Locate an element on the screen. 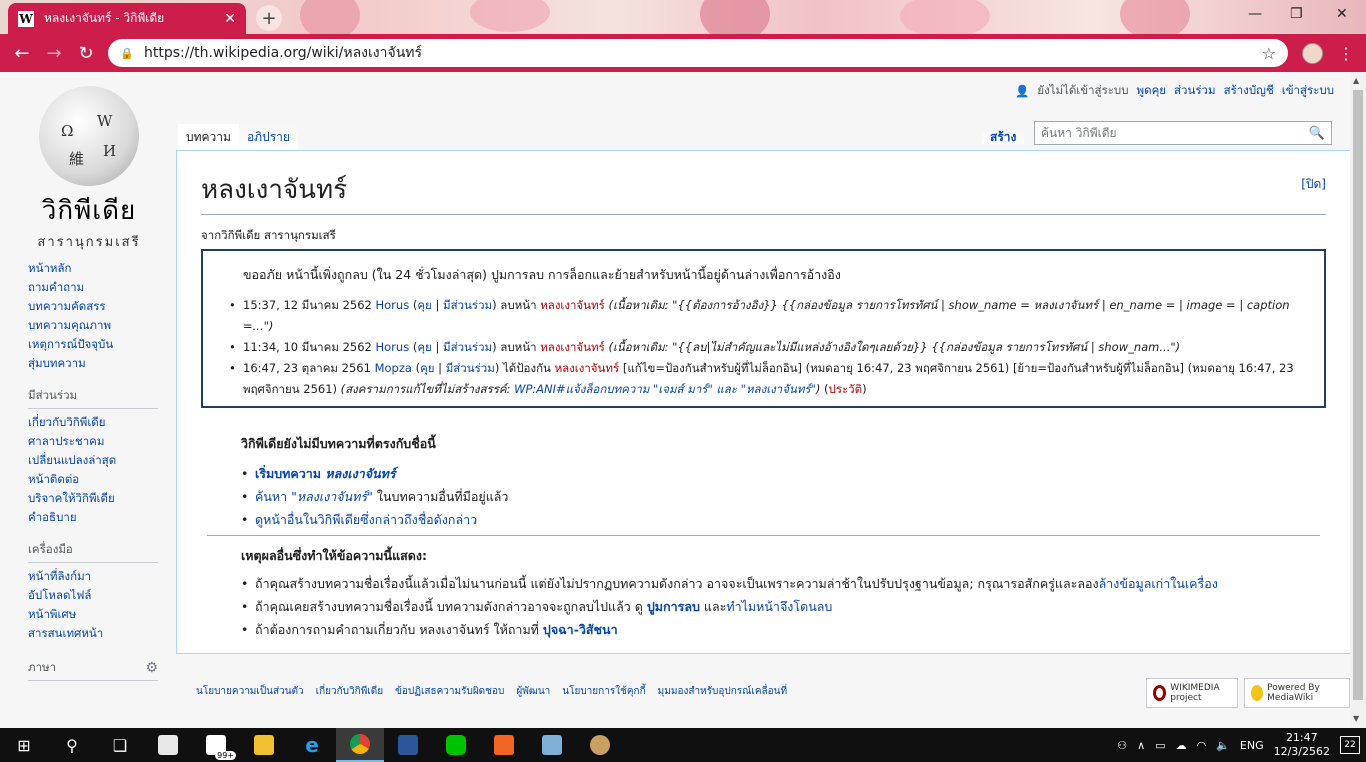  tab-article: บทความ is located at coordinates (208, 137).